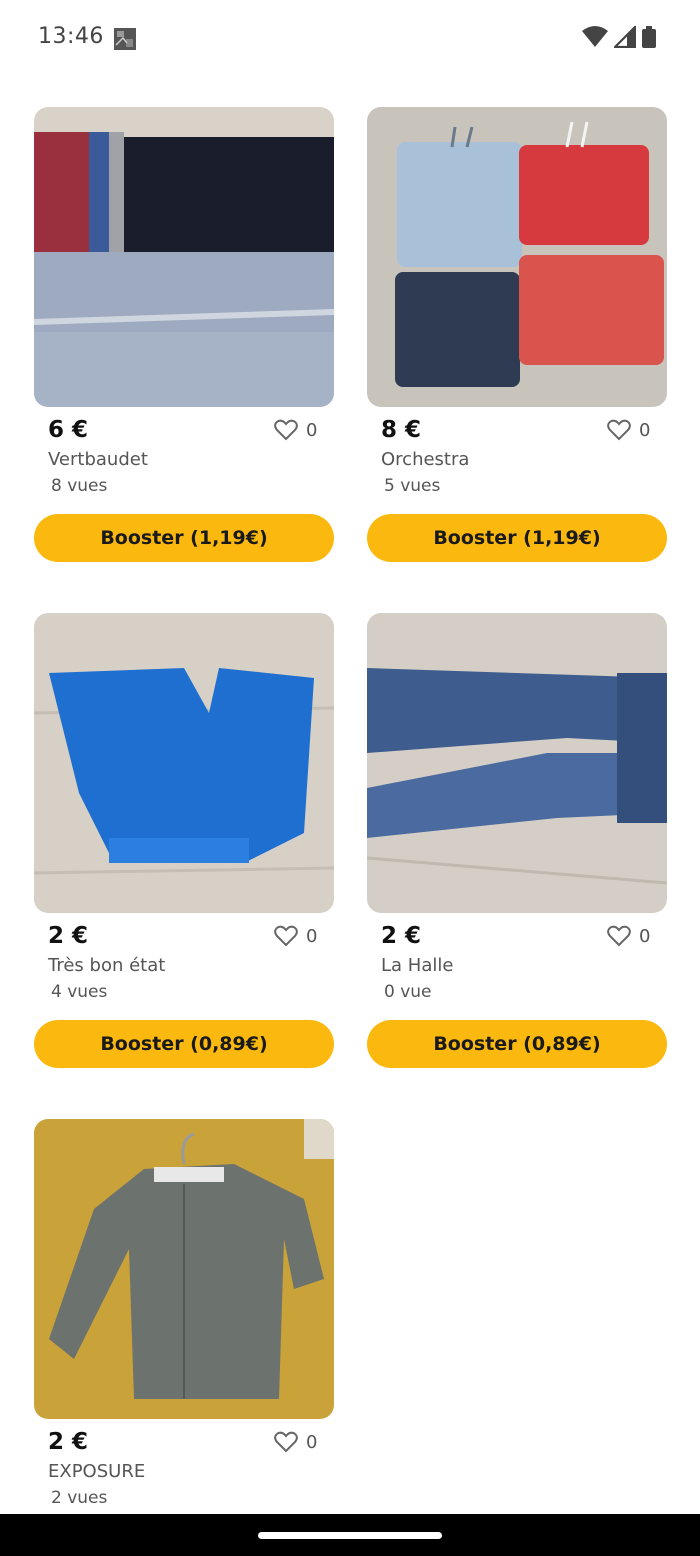 Image resolution: width=700 pixels, height=1556 pixels. Describe the element at coordinates (408, 992) in the screenshot. I see `listing-views: 0 vue` at that location.